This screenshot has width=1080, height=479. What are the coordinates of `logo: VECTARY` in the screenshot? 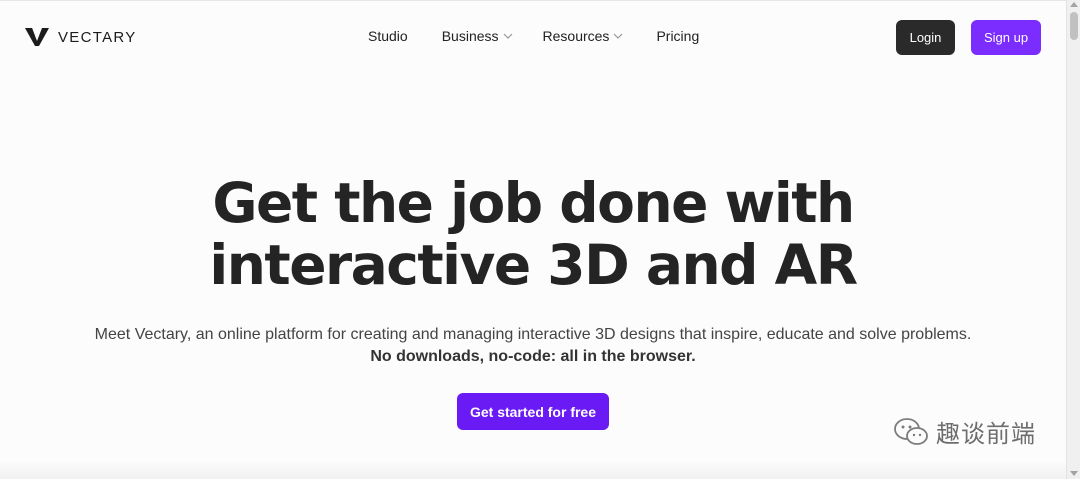 It's located at (80, 37).